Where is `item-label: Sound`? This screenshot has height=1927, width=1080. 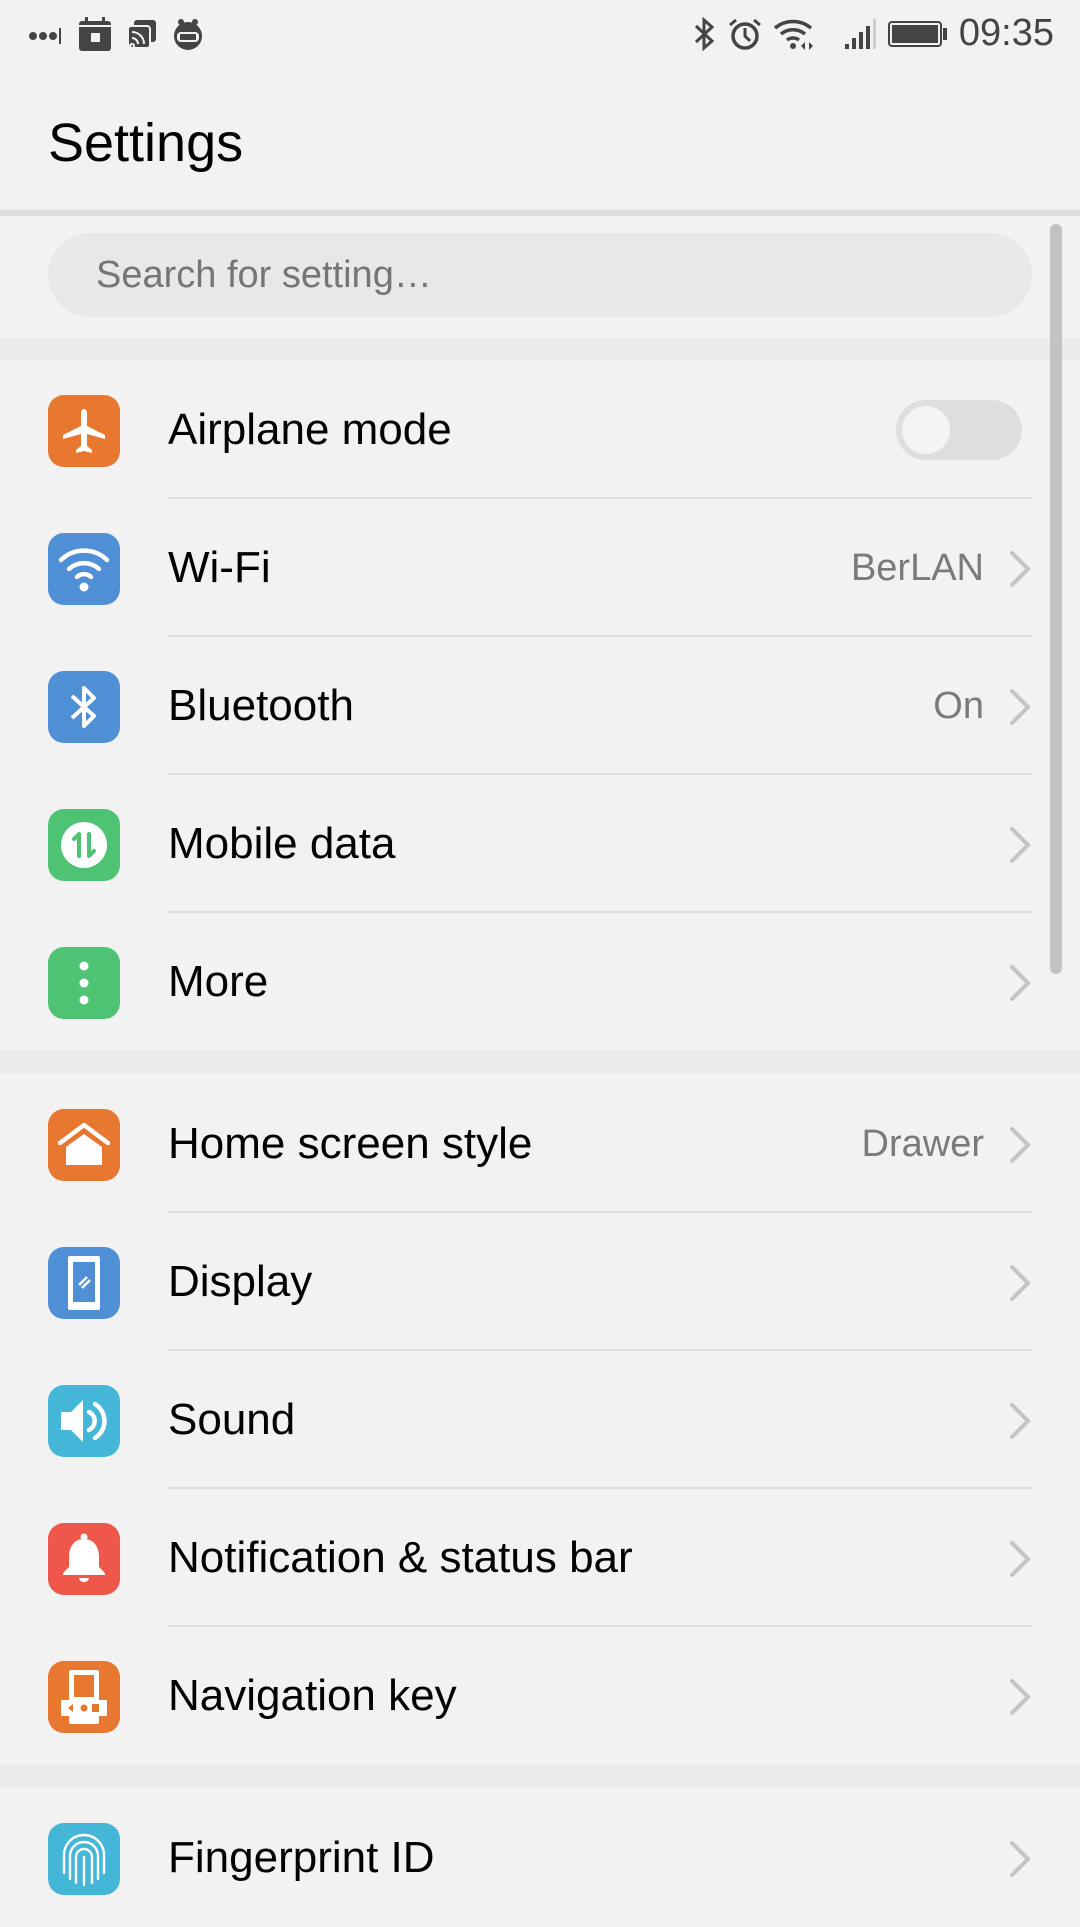 item-label: Sound is located at coordinates (232, 1419).